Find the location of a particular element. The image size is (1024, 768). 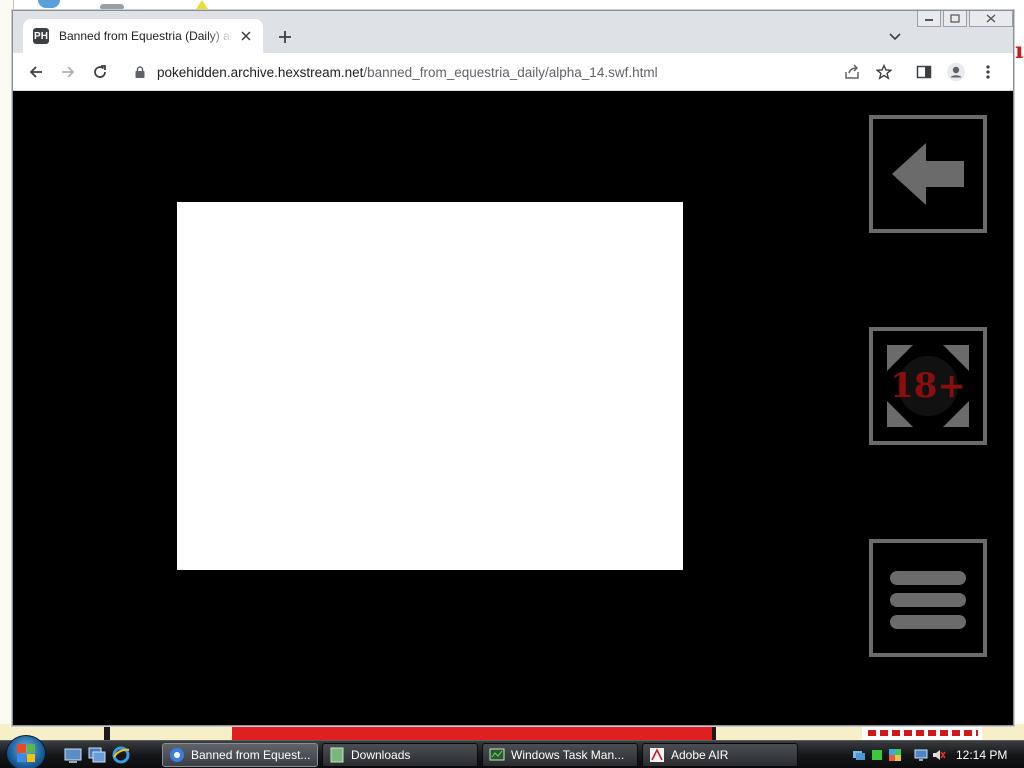

hamburger-menu-icon is located at coordinates (928, 600).